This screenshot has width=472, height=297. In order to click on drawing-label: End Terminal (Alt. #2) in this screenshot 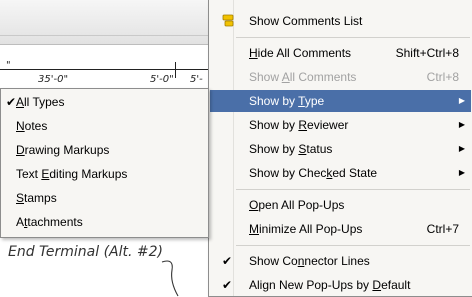, I will do `click(85, 252)`.